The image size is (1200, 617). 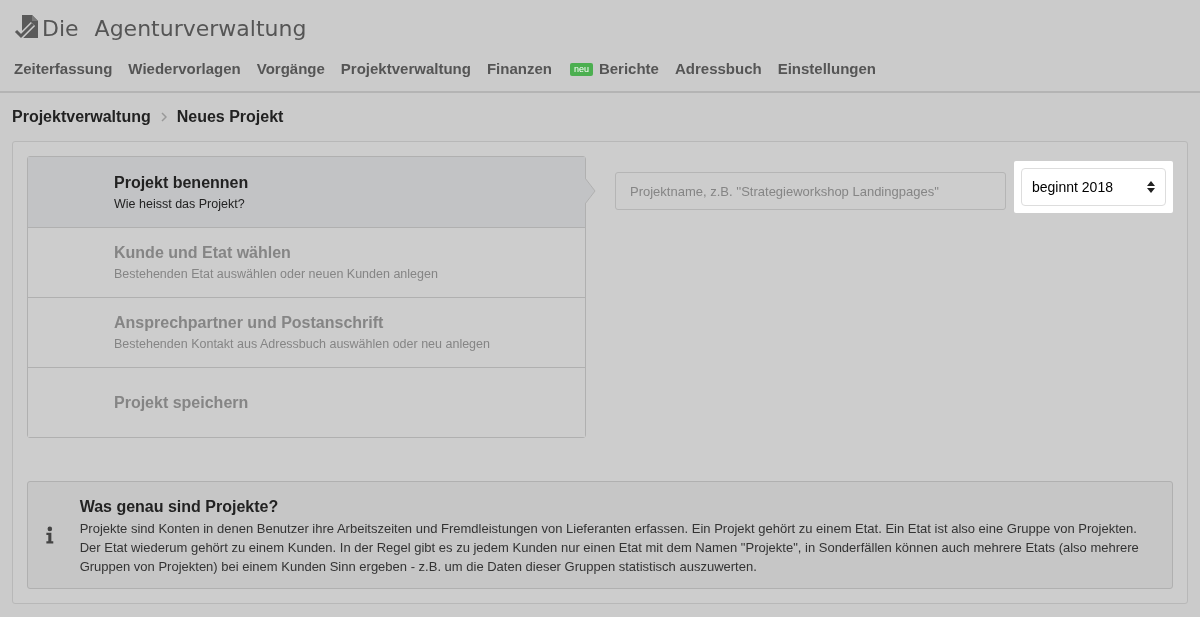 I want to click on chevron-icon, so click(x=163, y=117).